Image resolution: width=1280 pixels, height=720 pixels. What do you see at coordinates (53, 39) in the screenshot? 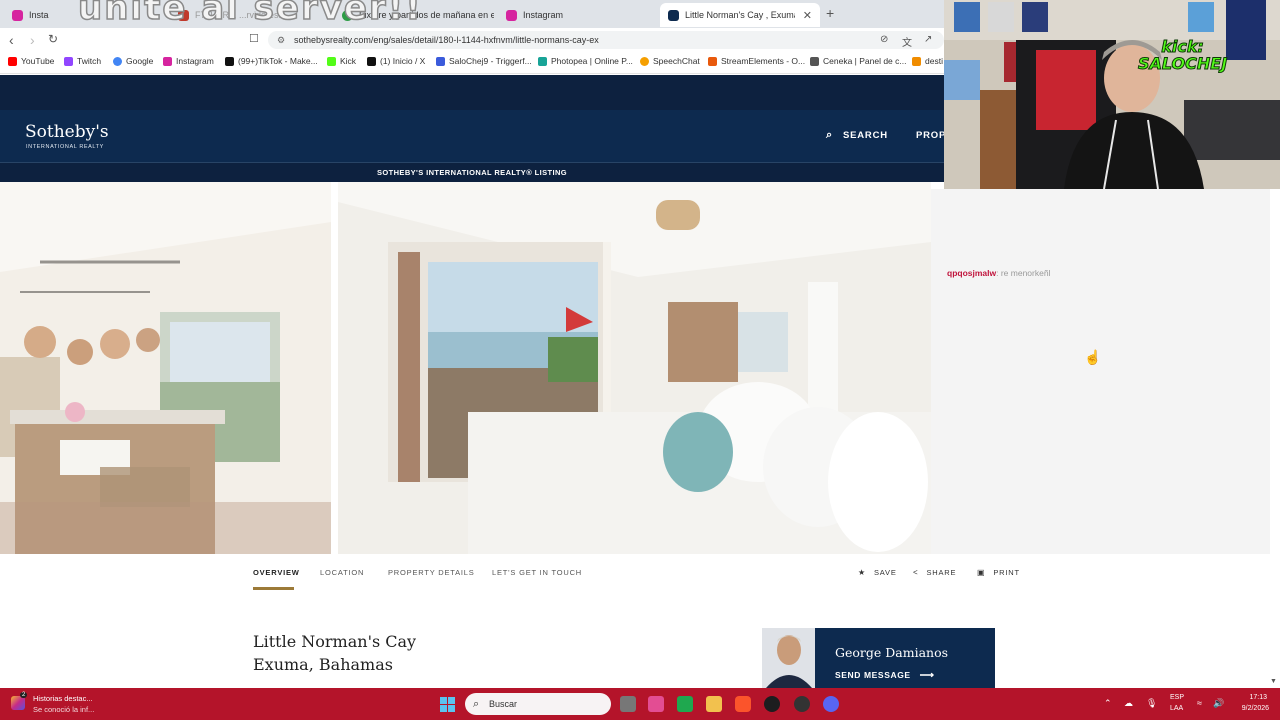
I see `reload-icon: ↻` at bounding box center [53, 39].